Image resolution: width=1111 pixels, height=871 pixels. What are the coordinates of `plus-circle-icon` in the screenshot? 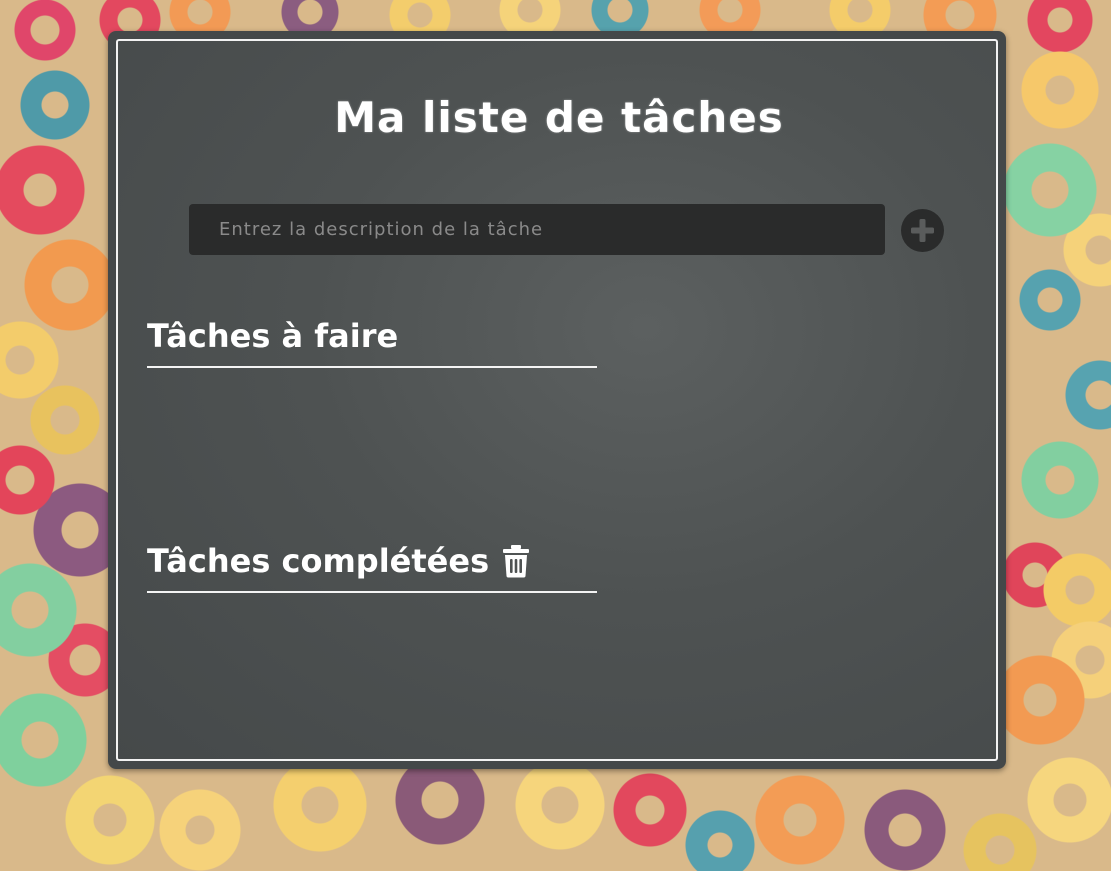 It's located at (922, 230).